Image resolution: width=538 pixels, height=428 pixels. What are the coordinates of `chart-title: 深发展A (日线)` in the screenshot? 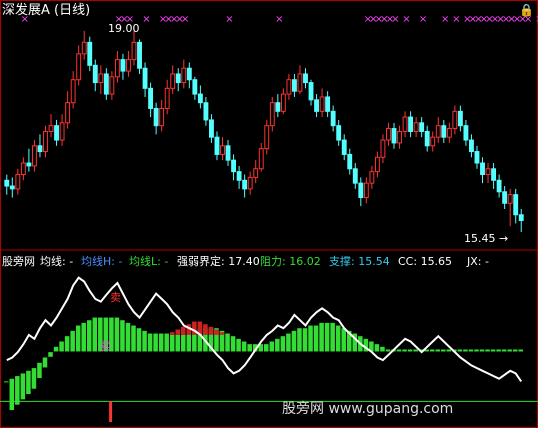 It's located at (46, 10).